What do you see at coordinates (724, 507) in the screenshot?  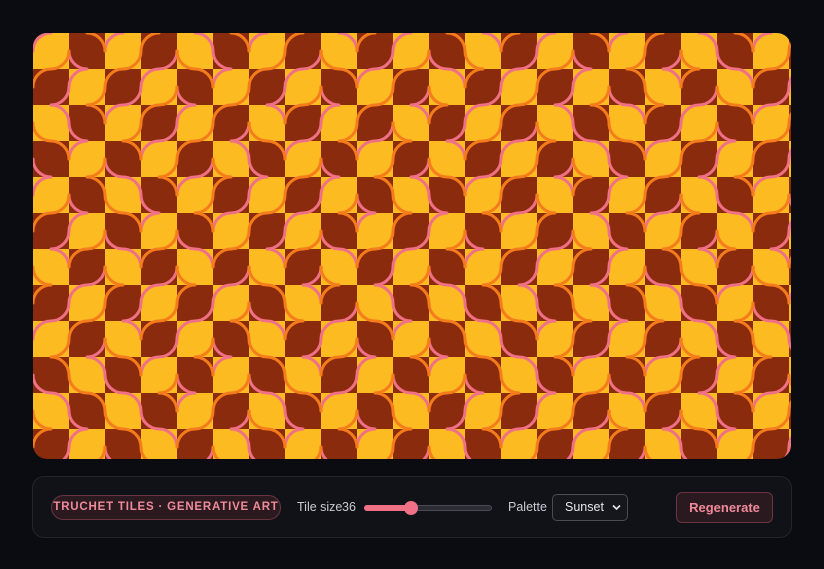 I see `regenerate-button: Regenerate` at bounding box center [724, 507].